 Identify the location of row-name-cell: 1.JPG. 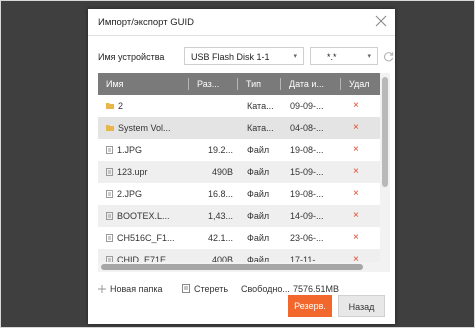
(149, 150).